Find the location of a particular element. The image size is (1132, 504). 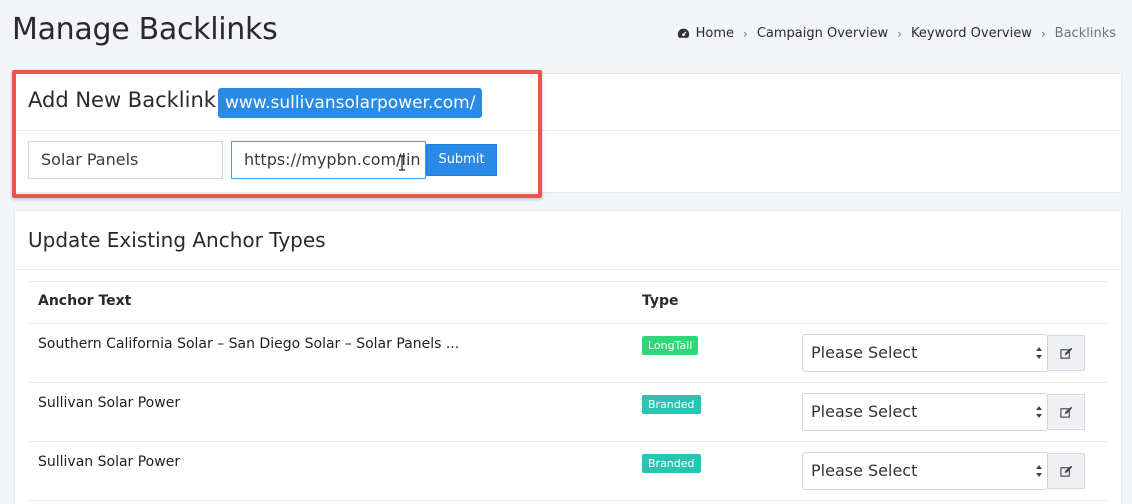

domain-badge: www.sullivansolarpower.com/ is located at coordinates (350, 103).